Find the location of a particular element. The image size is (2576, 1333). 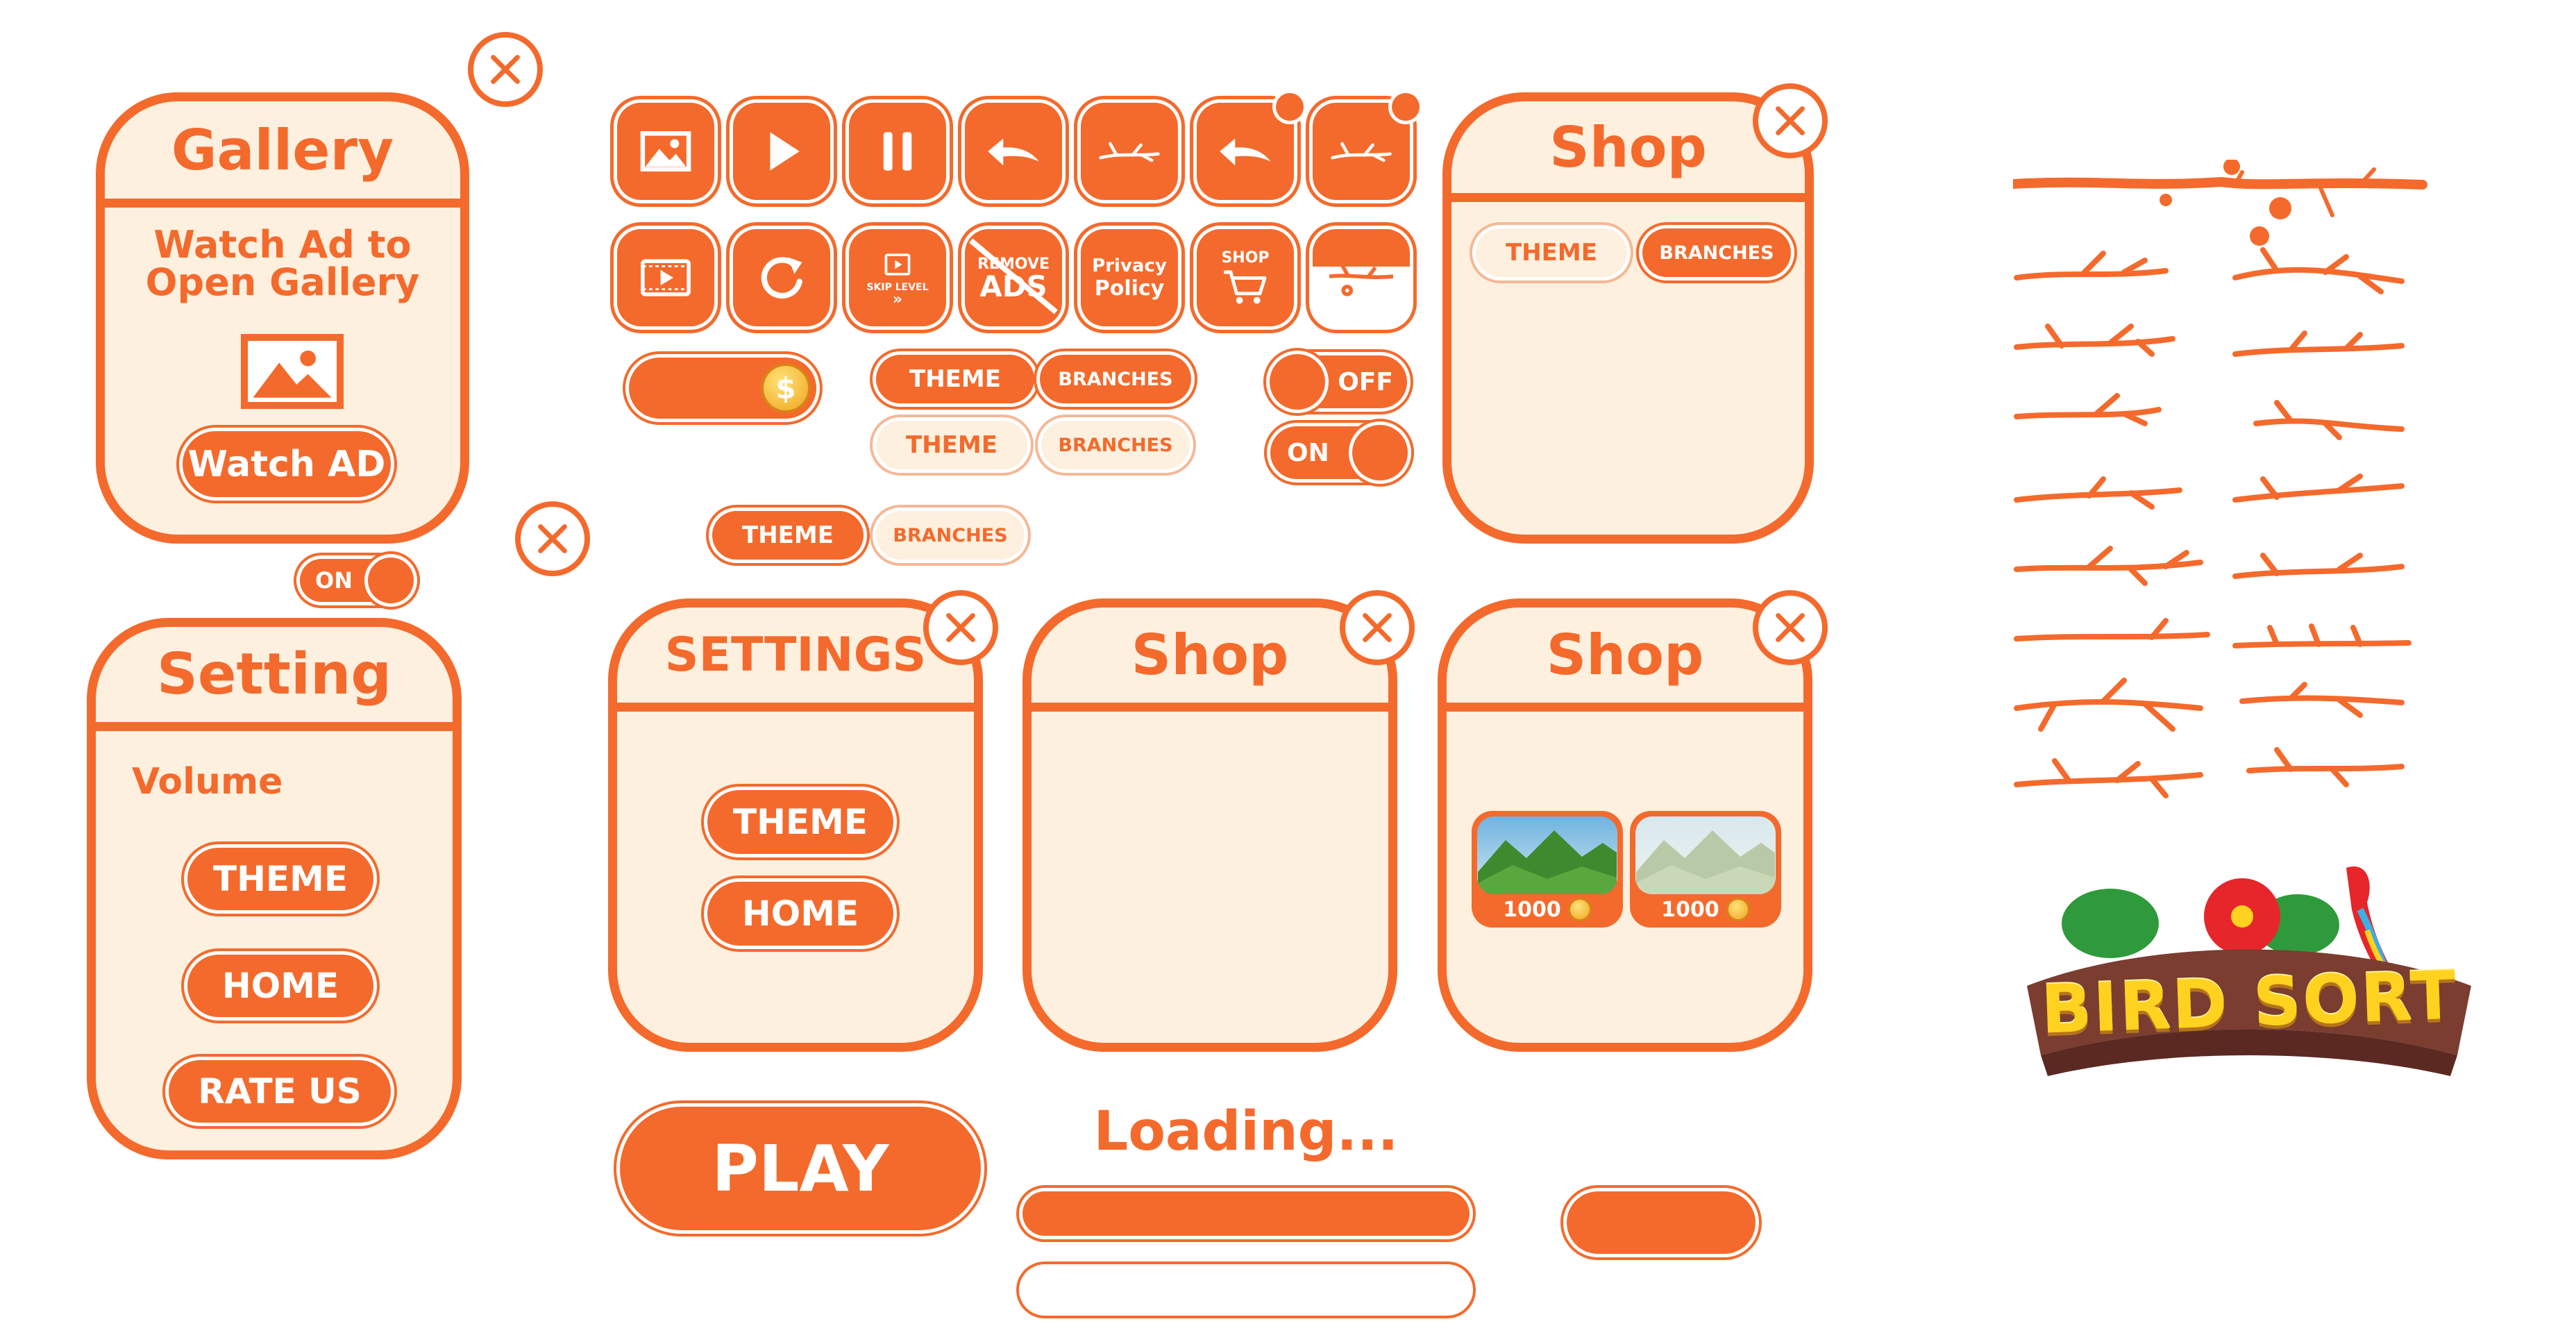

shop-top-header: Shop is located at coordinates (1628, 151).